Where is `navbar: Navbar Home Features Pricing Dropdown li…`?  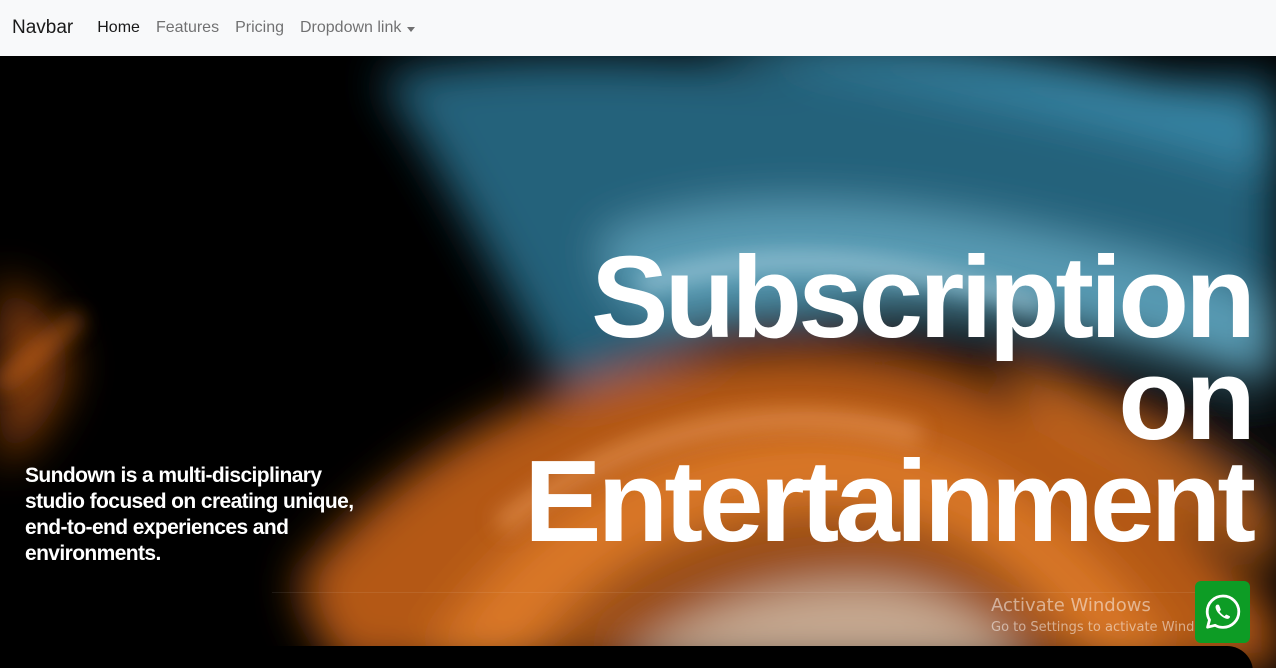 navbar: Navbar Home Features Pricing Dropdown li… is located at coordinates (638, 28).